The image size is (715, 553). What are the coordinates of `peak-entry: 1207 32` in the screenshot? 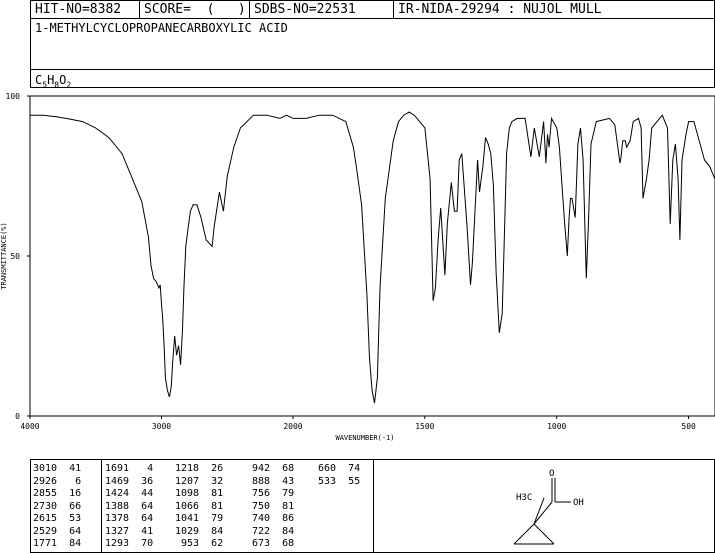 It's located at (199, 481).